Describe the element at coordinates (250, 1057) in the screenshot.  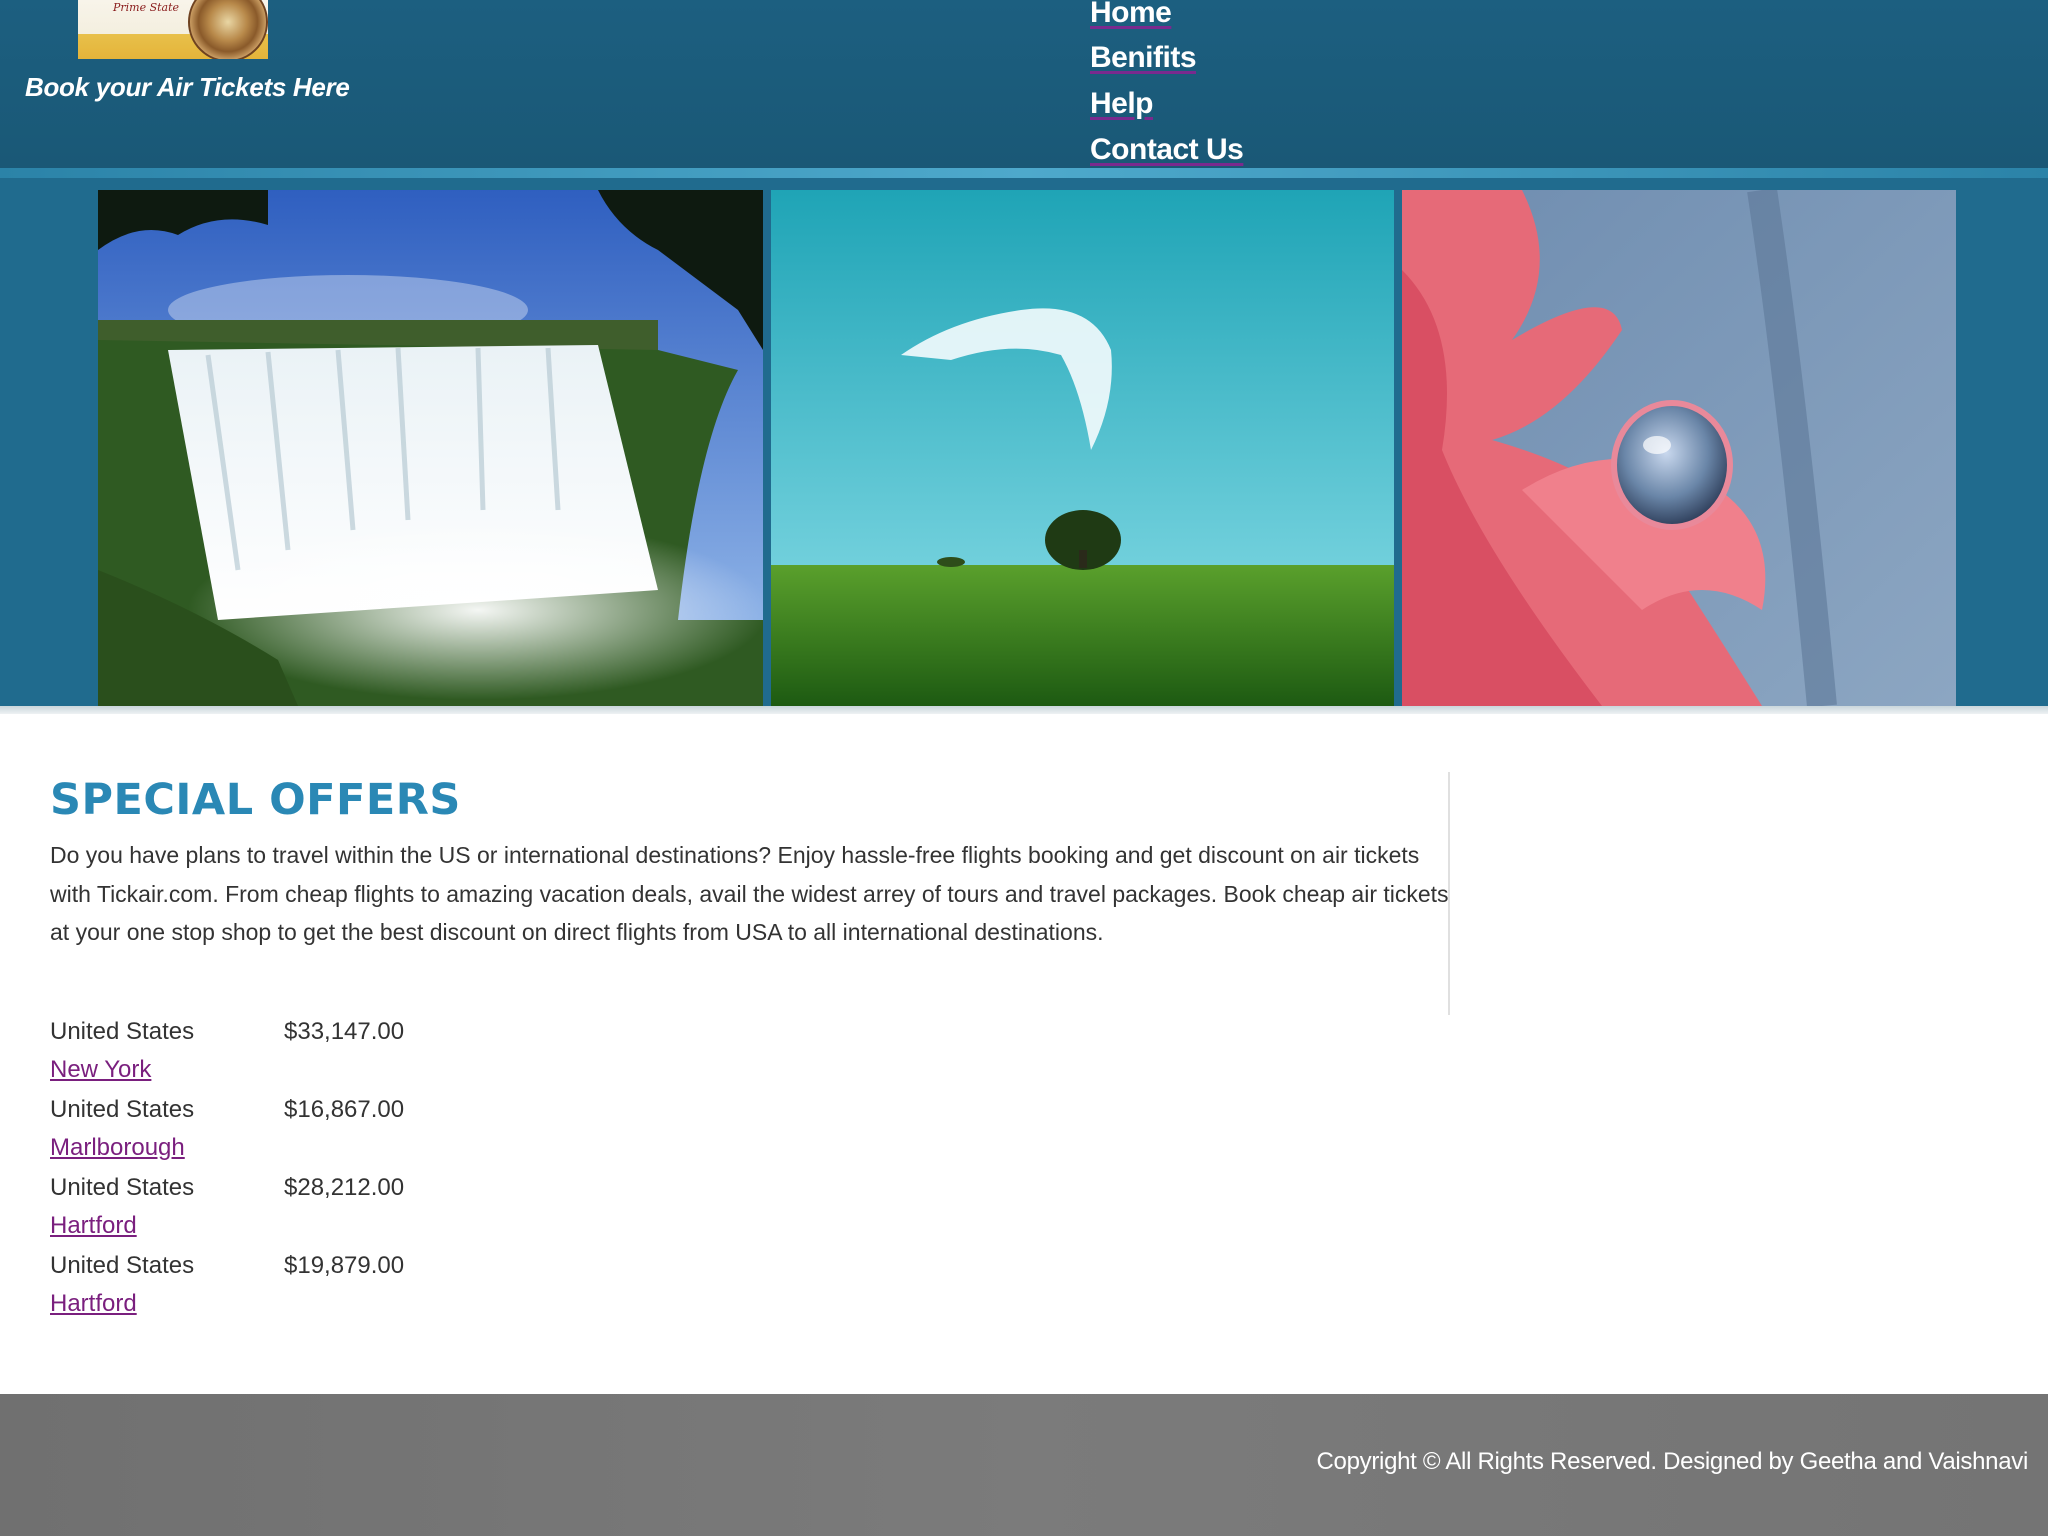
I see `offer-item: United States $33,147.00 New York` at that location.